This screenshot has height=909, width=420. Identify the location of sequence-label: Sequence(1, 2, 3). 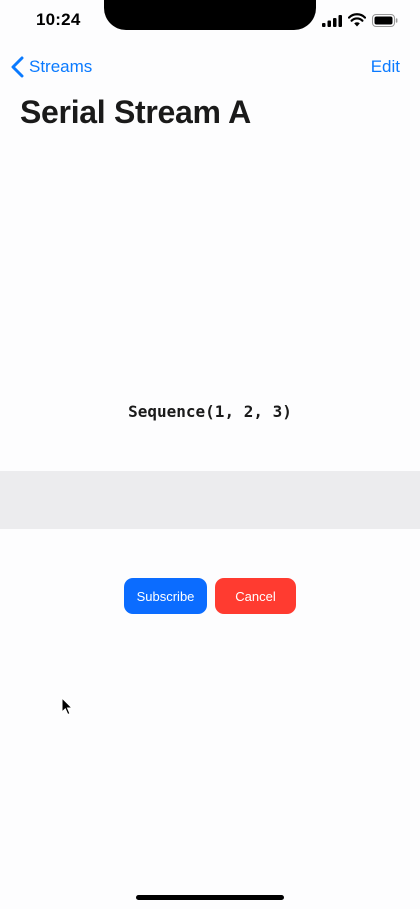
(210, 411).